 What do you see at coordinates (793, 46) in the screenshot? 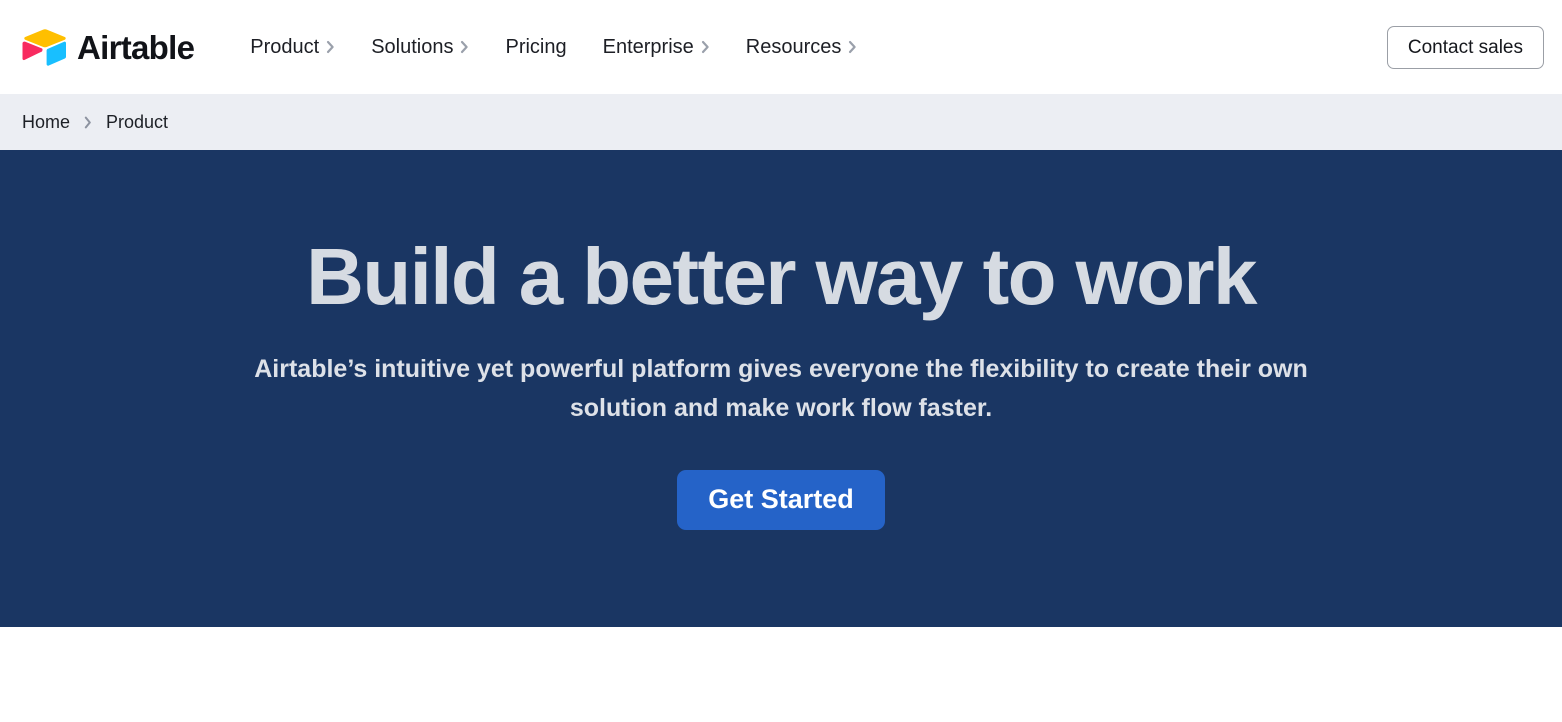
I see `nav-item-label: Resources` at bounding box center [793, 46].